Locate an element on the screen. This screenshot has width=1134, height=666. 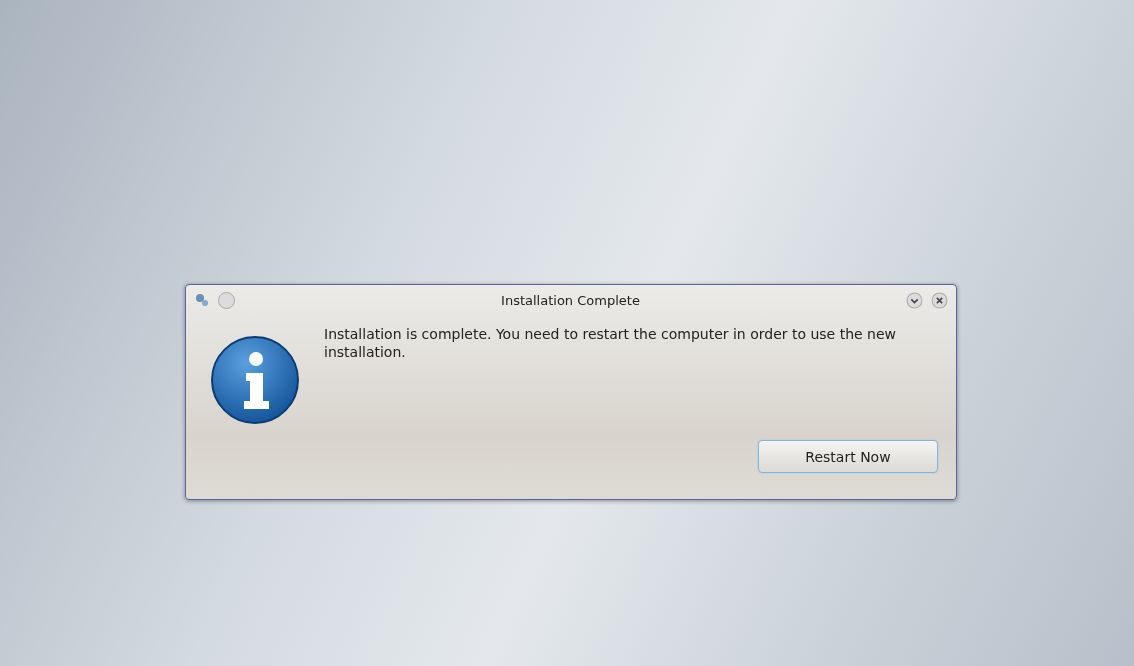
close-icon is located at coordinates (939, 300).